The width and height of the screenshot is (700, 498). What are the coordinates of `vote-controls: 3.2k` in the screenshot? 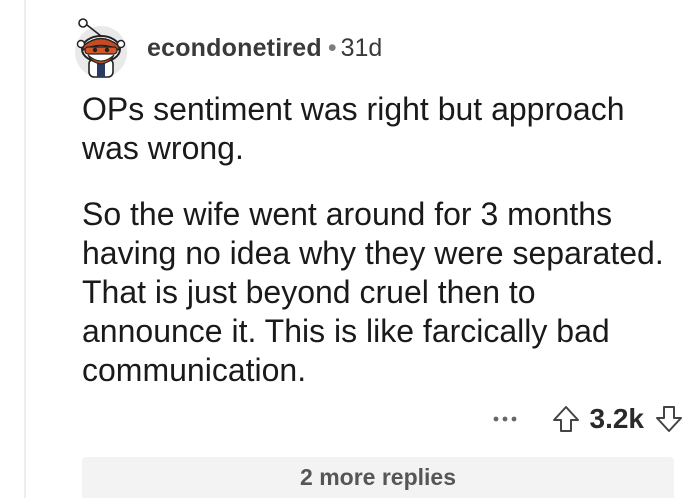 It's located at (618, 419).